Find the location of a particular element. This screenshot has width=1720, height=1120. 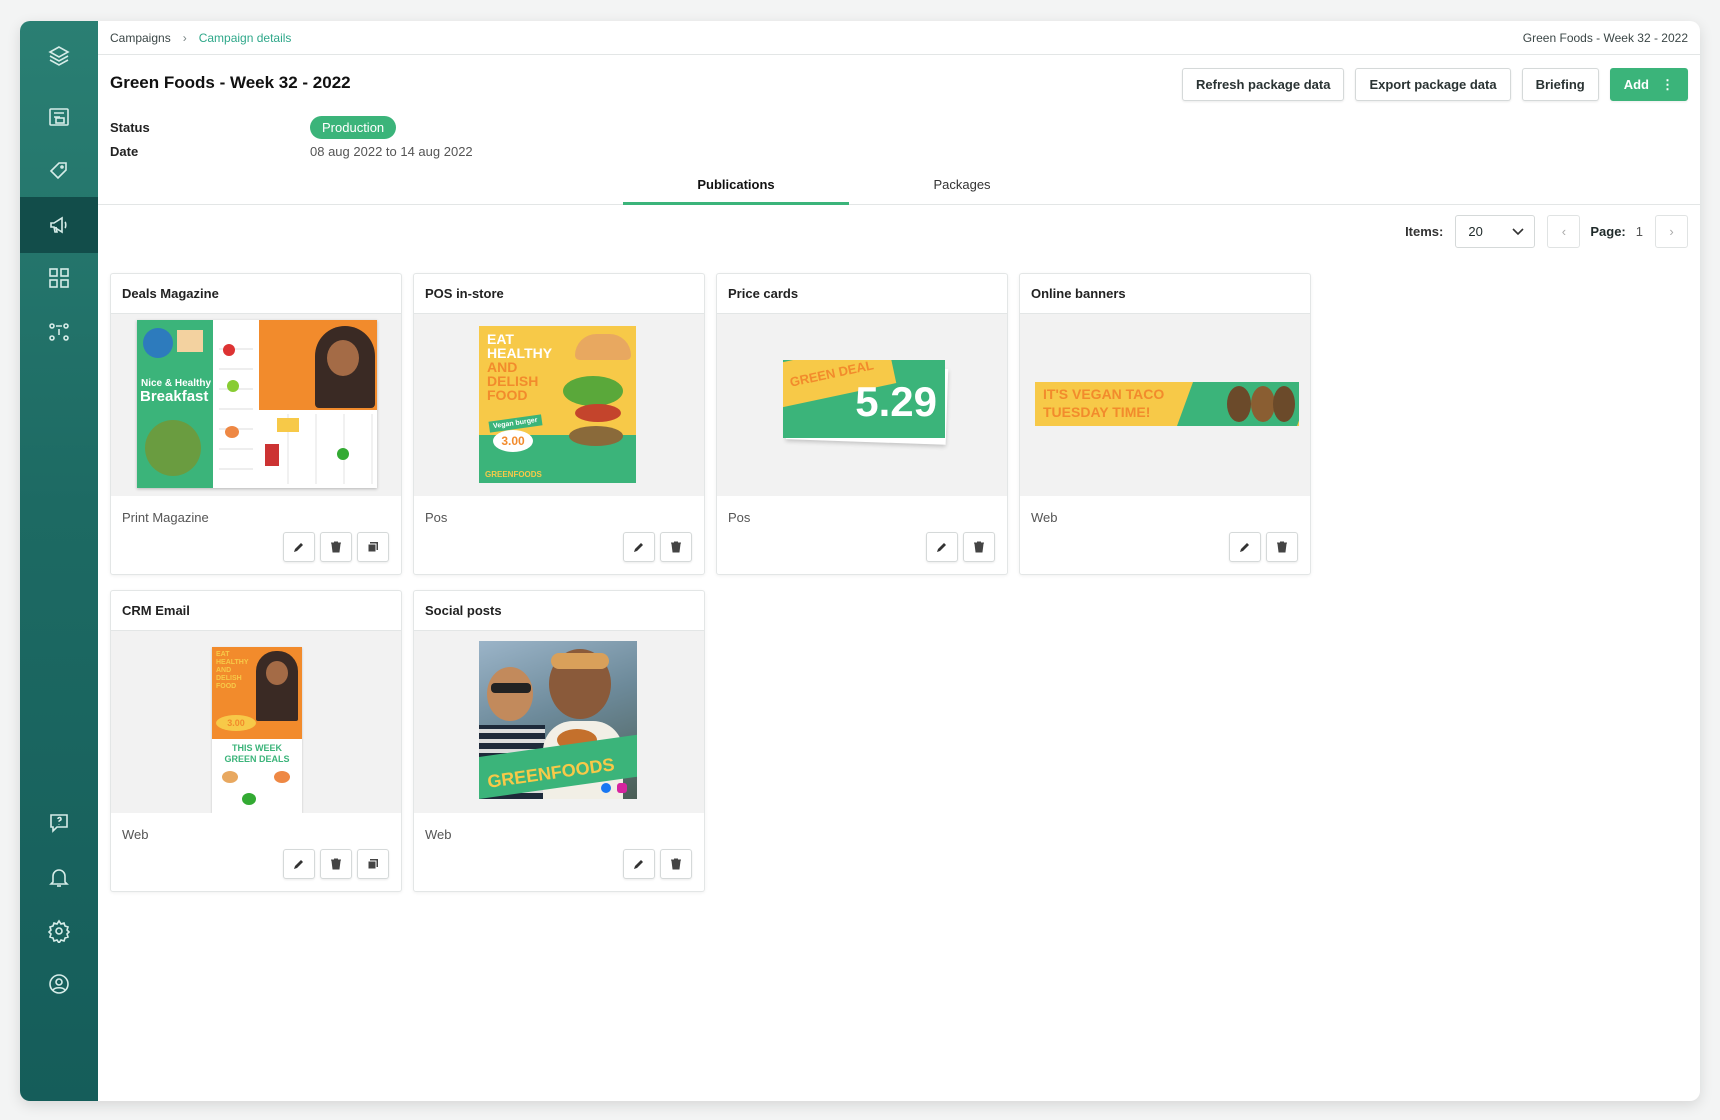

card-thumbnail: IT'S VEGAN TACO TUESDAY TIME! is located at coordinates (1165, 405).